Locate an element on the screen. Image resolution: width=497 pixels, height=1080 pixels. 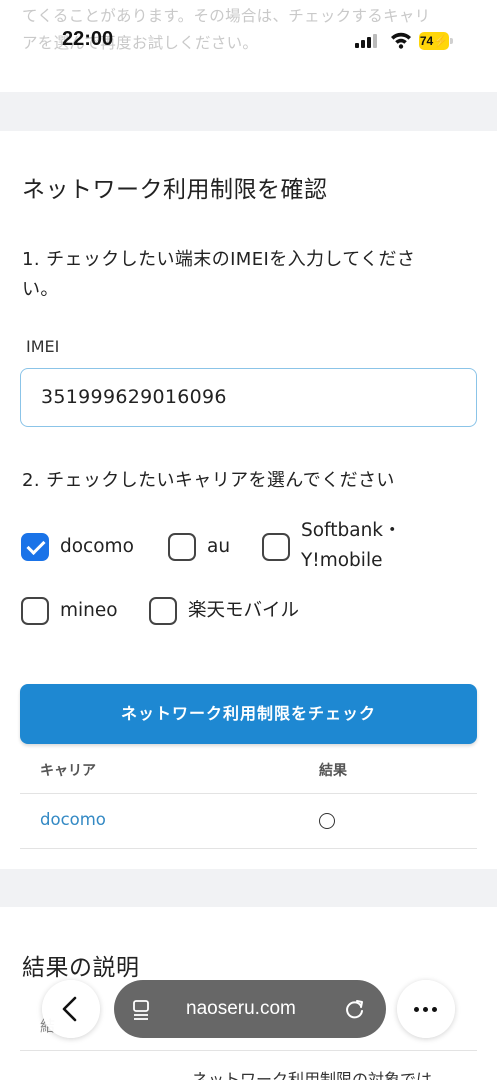
battery-tip is located at coordinates (451, 41).